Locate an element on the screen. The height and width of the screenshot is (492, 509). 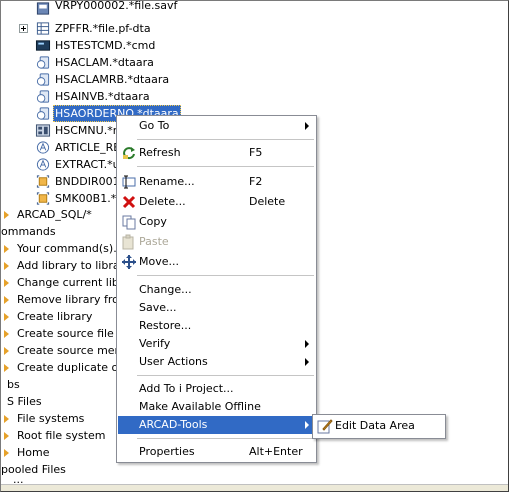
delete-icon is located at coordinates (129, 202).